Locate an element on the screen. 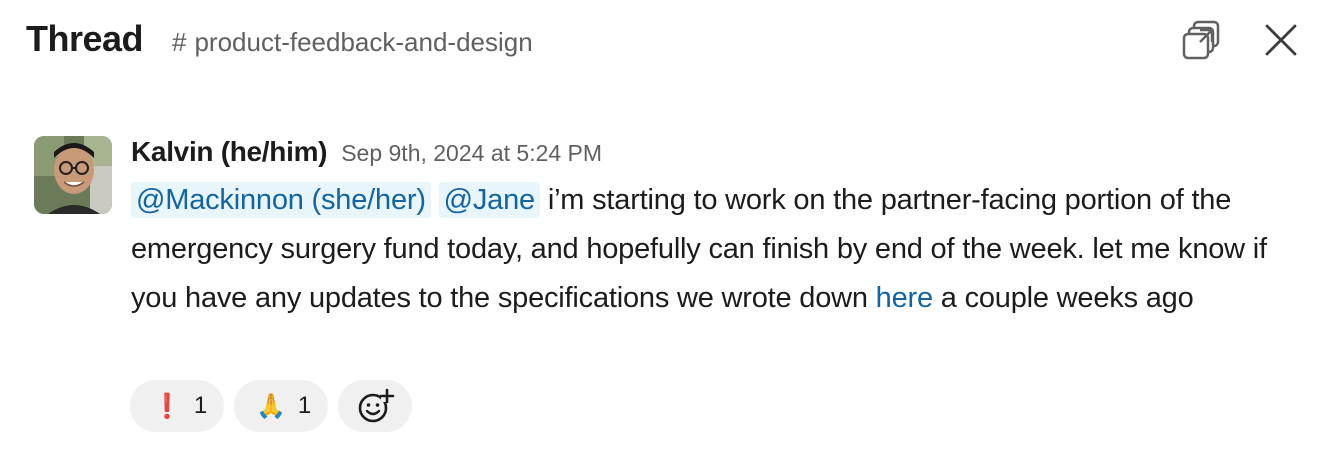  popout-icon is located at coordinates (1201, 40).